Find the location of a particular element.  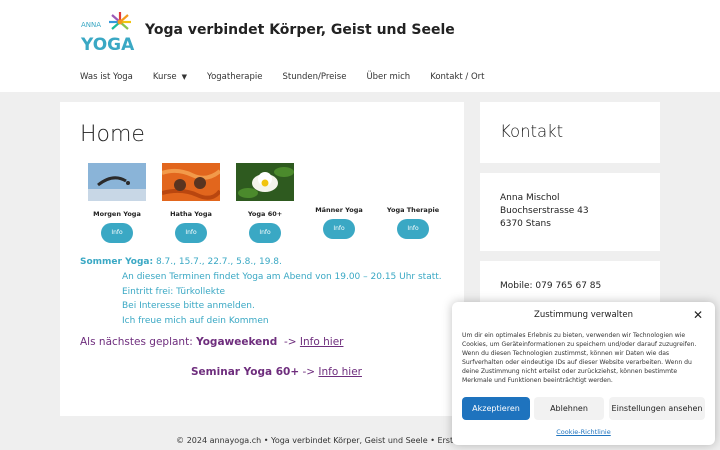

page-title: Home is located at coordinates (112, 134).